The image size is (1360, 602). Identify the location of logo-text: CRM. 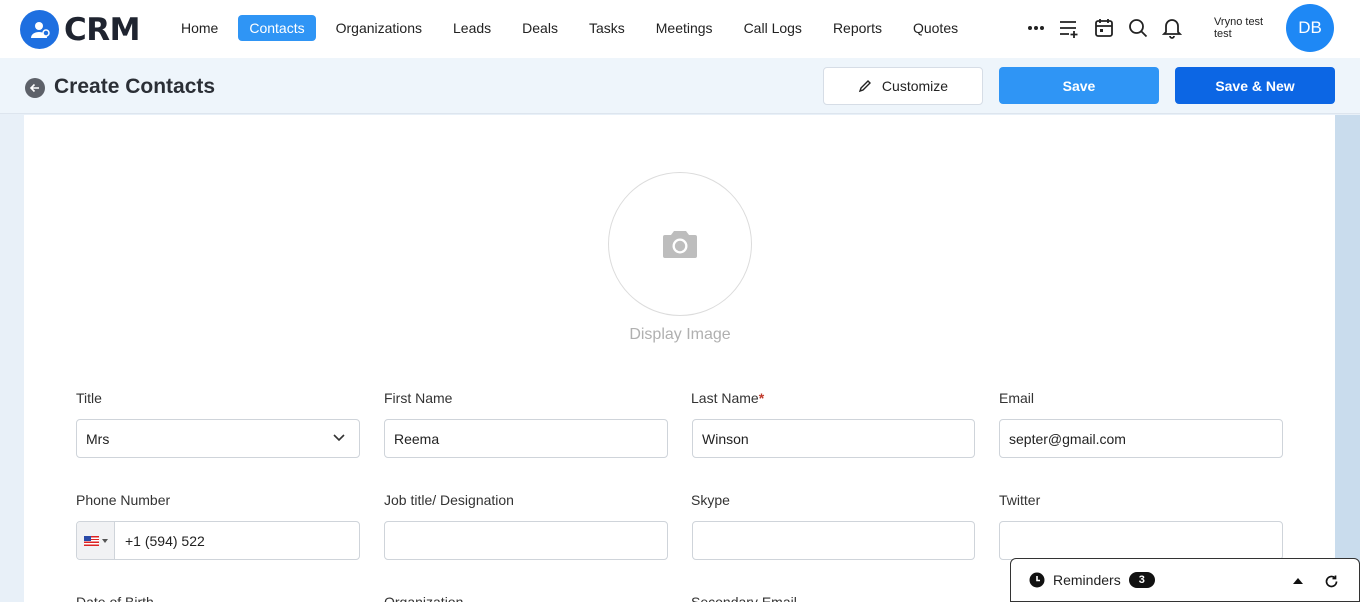
(102, 29).